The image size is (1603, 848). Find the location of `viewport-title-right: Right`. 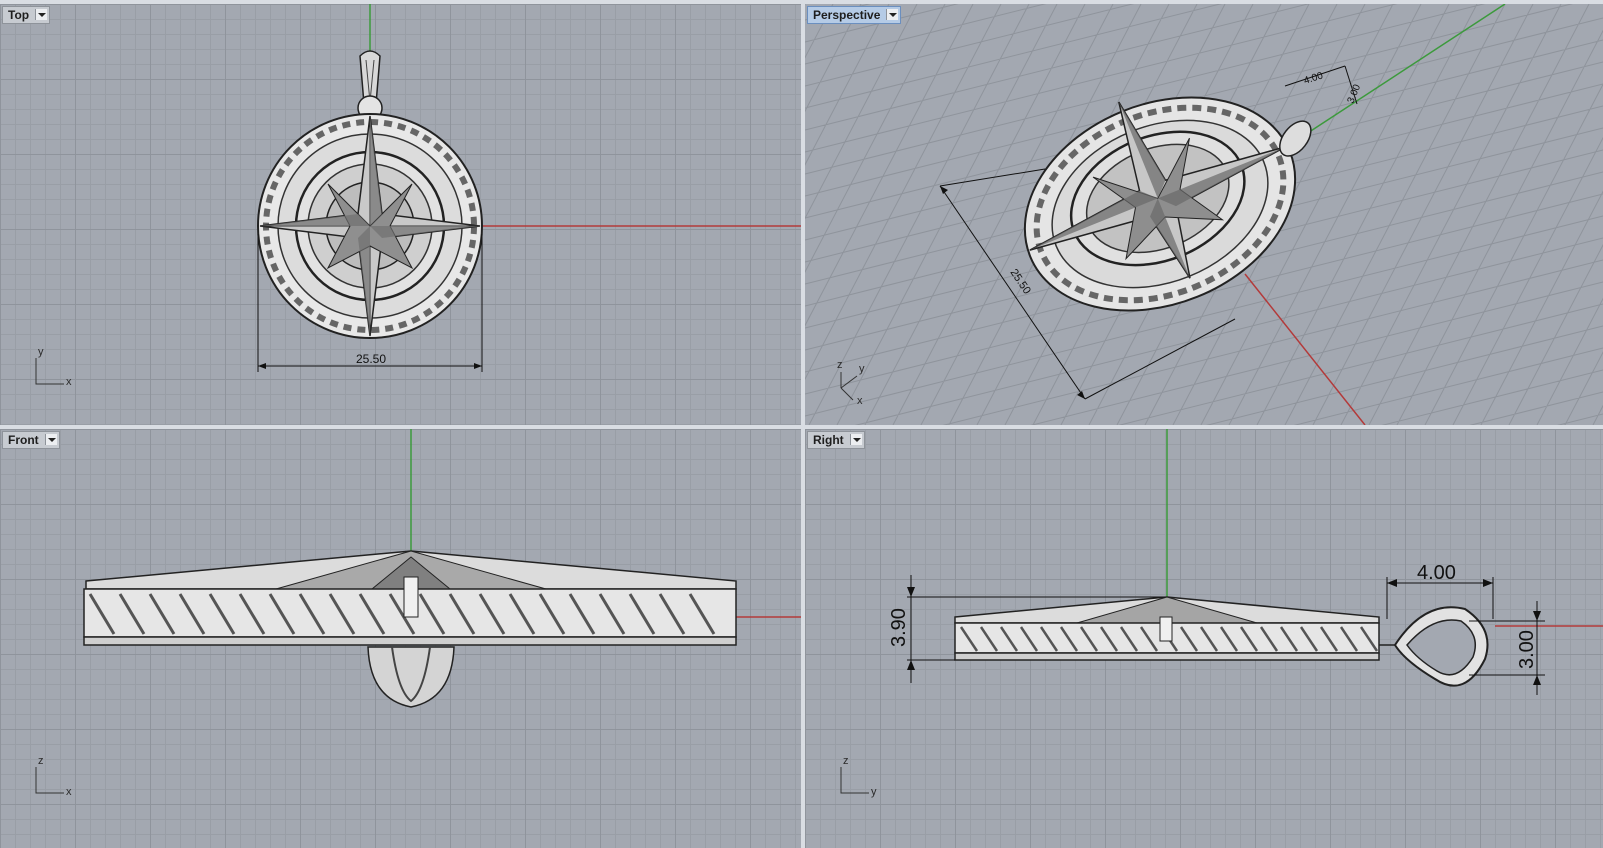

viewport-title-right: Right is located at coordinates (836, 440).